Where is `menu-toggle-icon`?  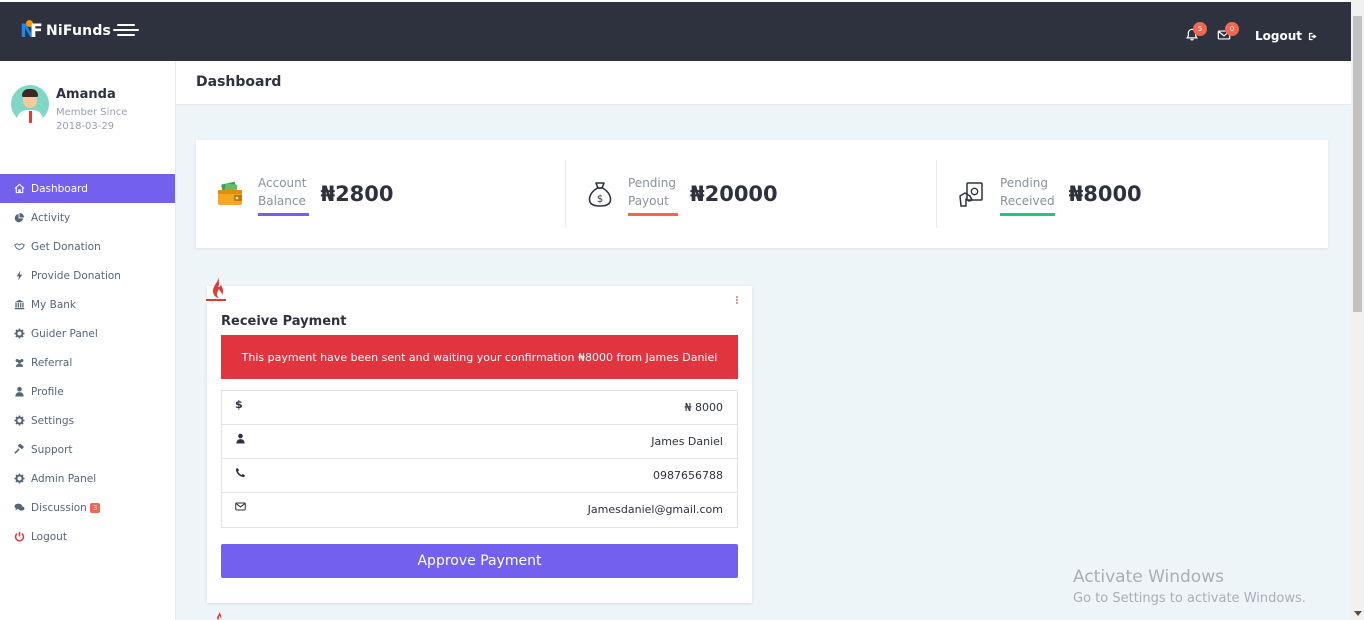 menu-toggle-icon is located at coordinates (126, 32).